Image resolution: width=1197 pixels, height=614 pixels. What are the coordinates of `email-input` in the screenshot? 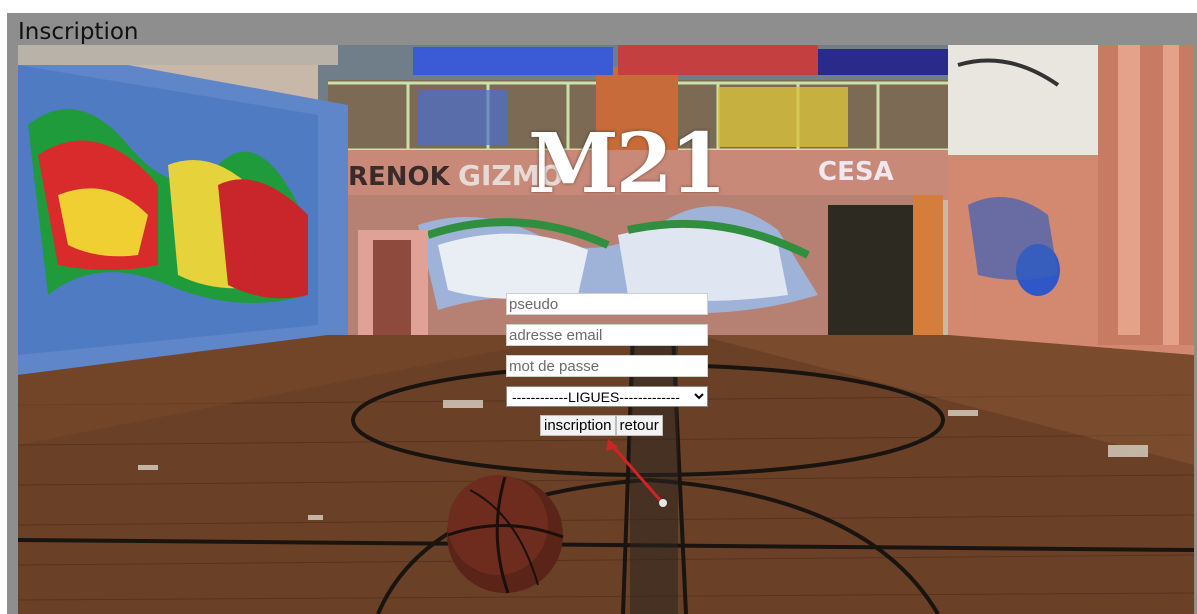 It's located at (607, 335).